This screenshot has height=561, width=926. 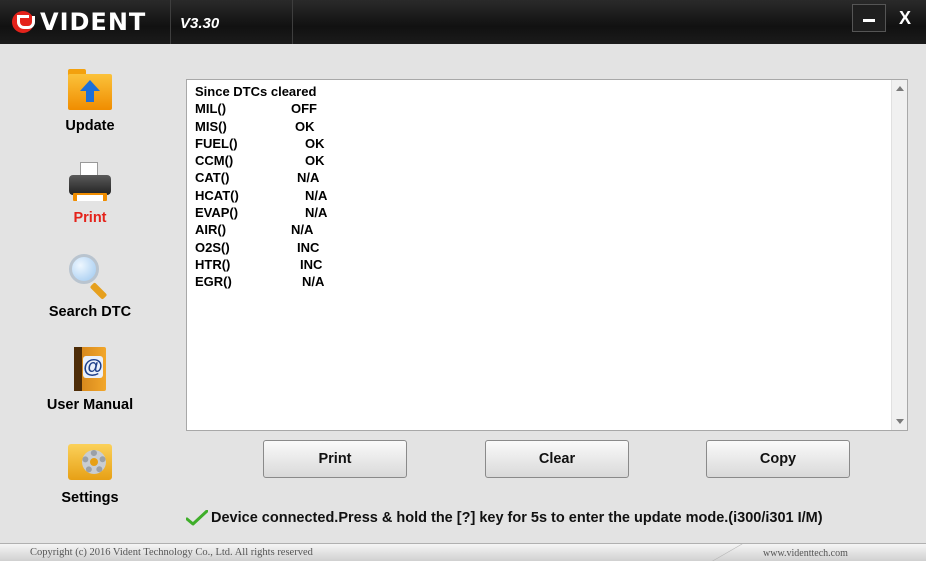 I want to click on readiness-key: HTR(), so click(x=213, y=264).